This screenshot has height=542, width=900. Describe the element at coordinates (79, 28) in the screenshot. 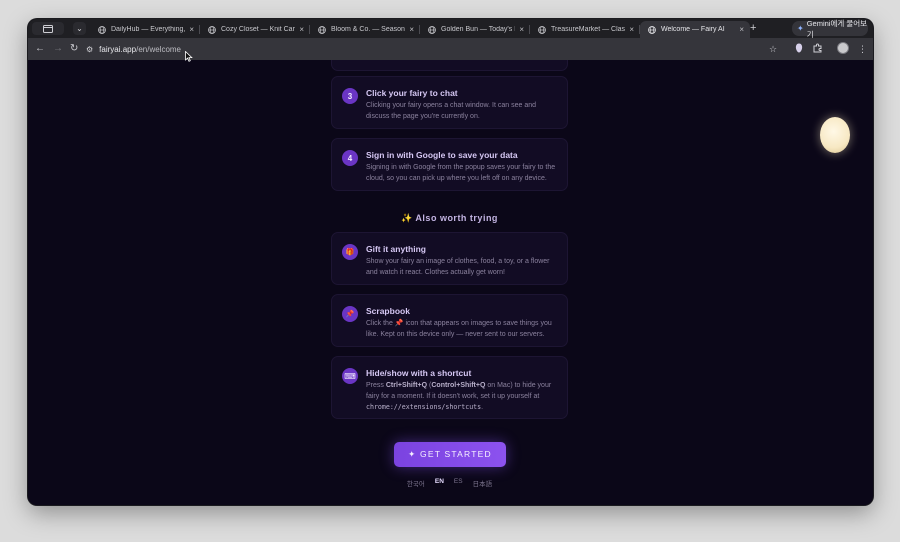

I see `tab-list-chevron-icon: ⌄` at that location.